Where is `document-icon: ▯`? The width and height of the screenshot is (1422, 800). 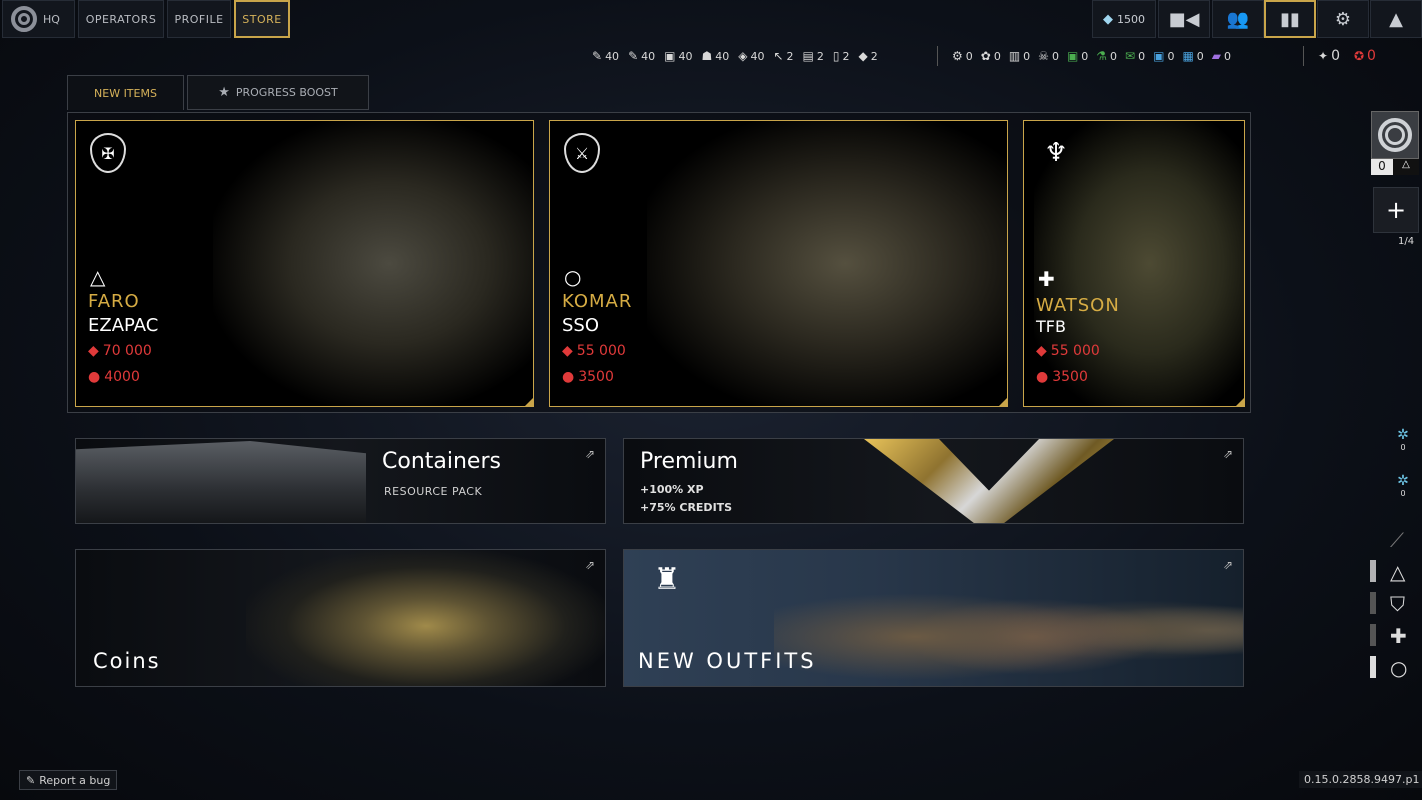 document-icon: ▯ is located at coordinates (836, 56).